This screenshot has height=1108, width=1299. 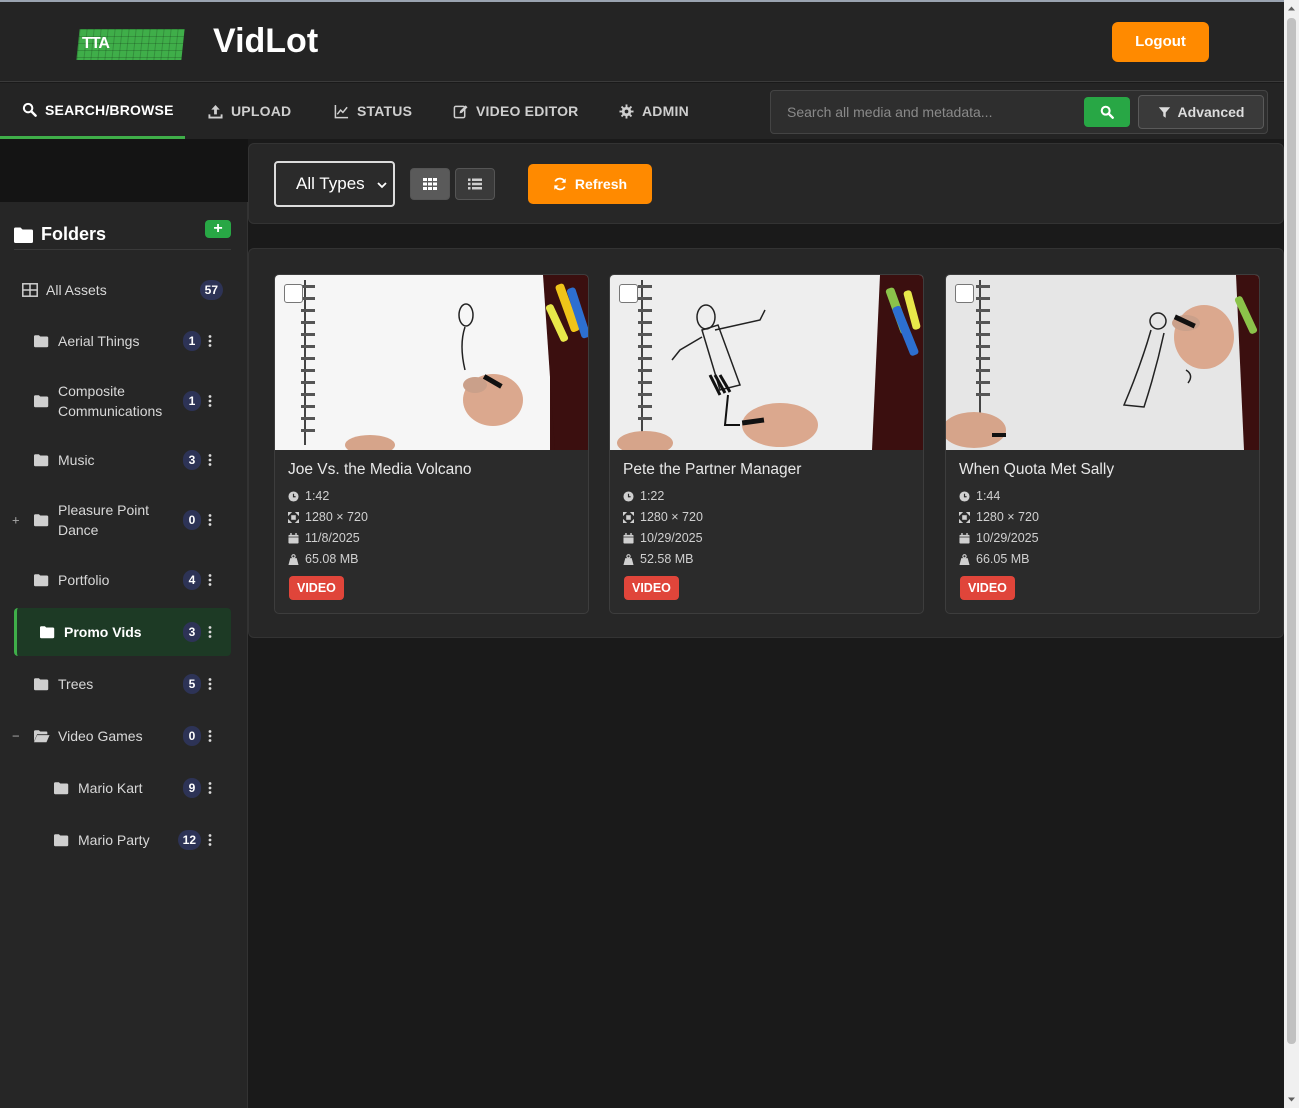 I want to click on folder-count-badge: 12, so click(x=189, y=840).